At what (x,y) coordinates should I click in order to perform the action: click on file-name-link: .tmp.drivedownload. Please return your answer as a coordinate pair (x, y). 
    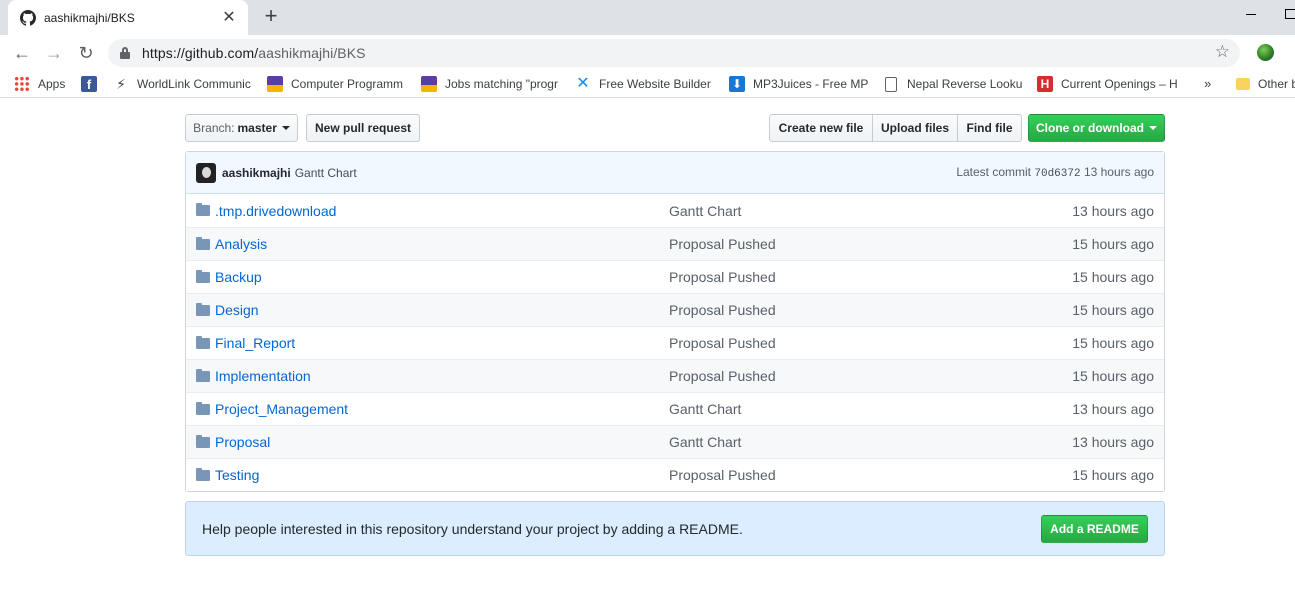
    Looking at the image, I should click on (442, 211).